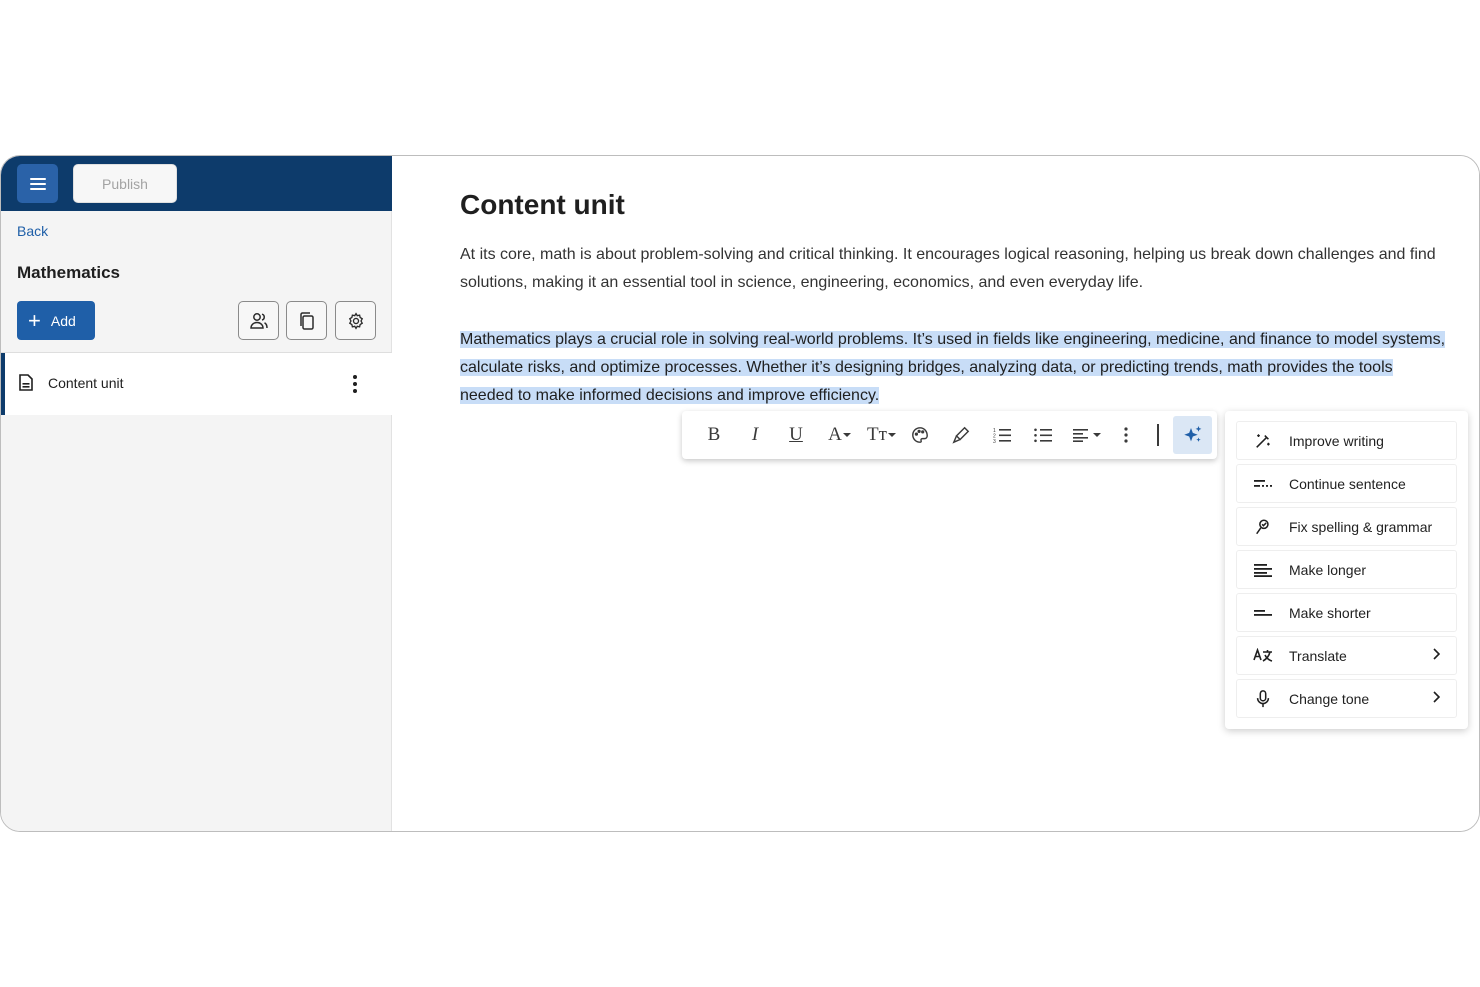 This screenshot has width=1480, height=987. Describe the element at coordinates (1263, 484) in the screenshot. I see `continue-icon` at that location.